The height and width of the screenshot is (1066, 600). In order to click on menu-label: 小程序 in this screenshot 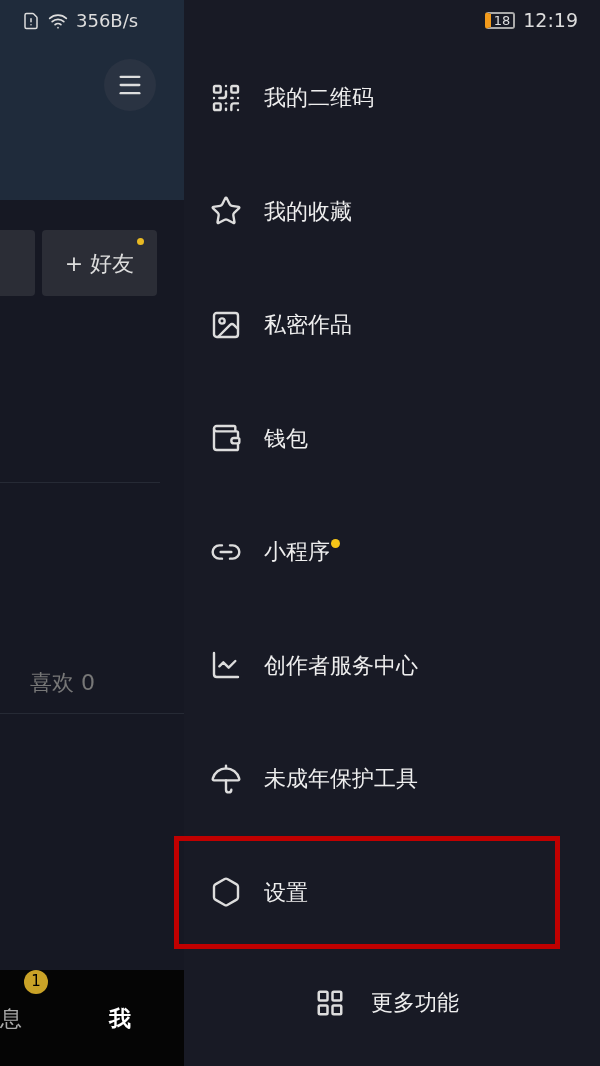, I will do `click(297, 552)`.